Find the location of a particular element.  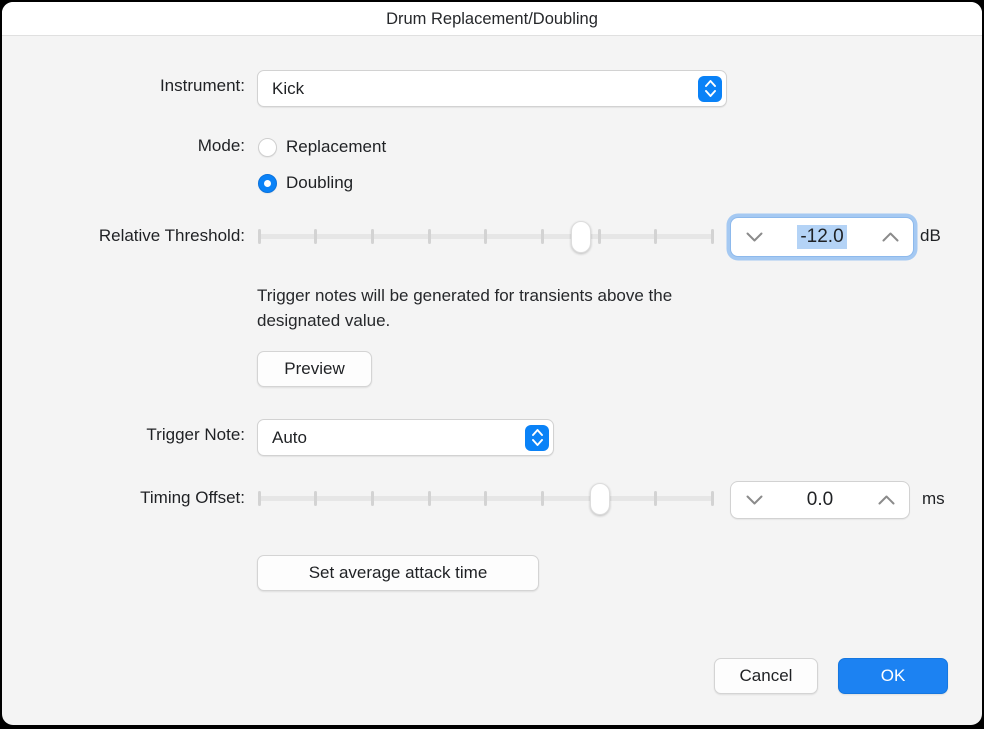

relative-threshold-value-container: -12.0 is located at coordinates (822, 237).